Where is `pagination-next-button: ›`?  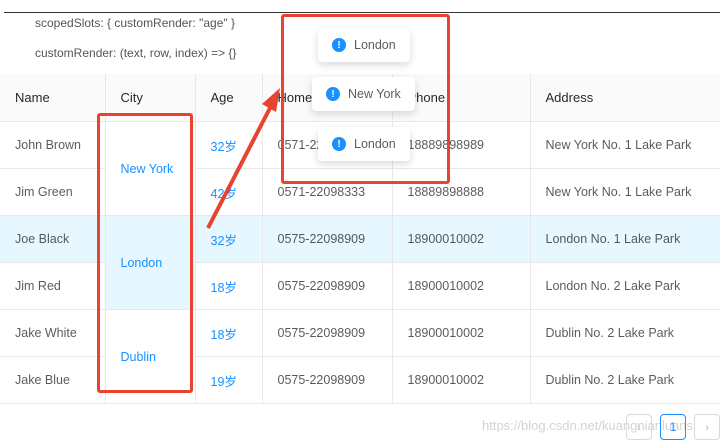 pagination-next-button: › is located at coordinates (707, 427).